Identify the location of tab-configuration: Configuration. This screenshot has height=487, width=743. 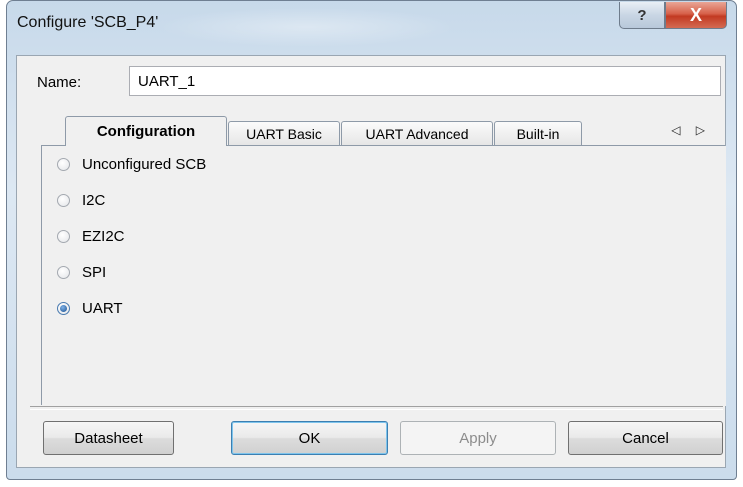
(146, 131).